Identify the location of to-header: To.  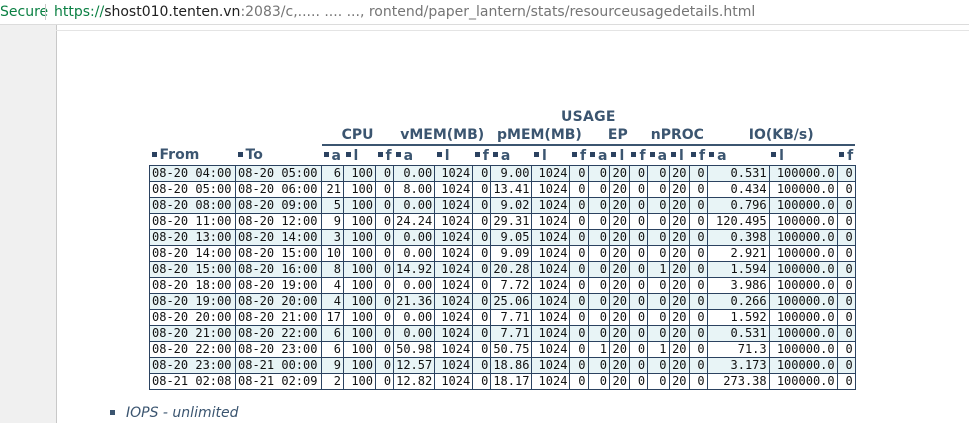
(279, 155).